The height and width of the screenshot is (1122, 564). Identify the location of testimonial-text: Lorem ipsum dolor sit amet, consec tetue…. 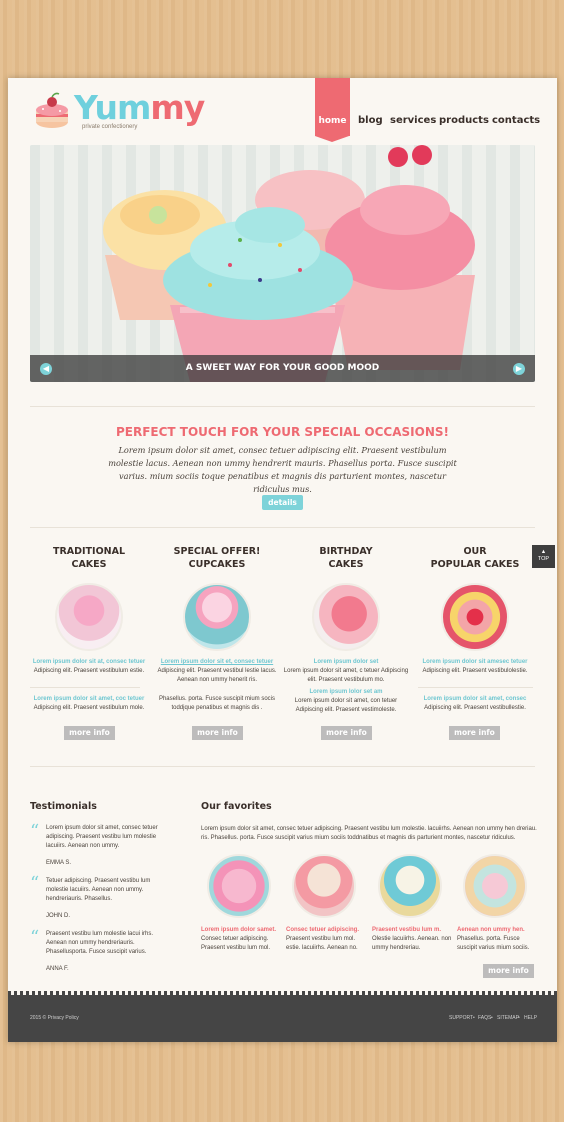
(102, 837).